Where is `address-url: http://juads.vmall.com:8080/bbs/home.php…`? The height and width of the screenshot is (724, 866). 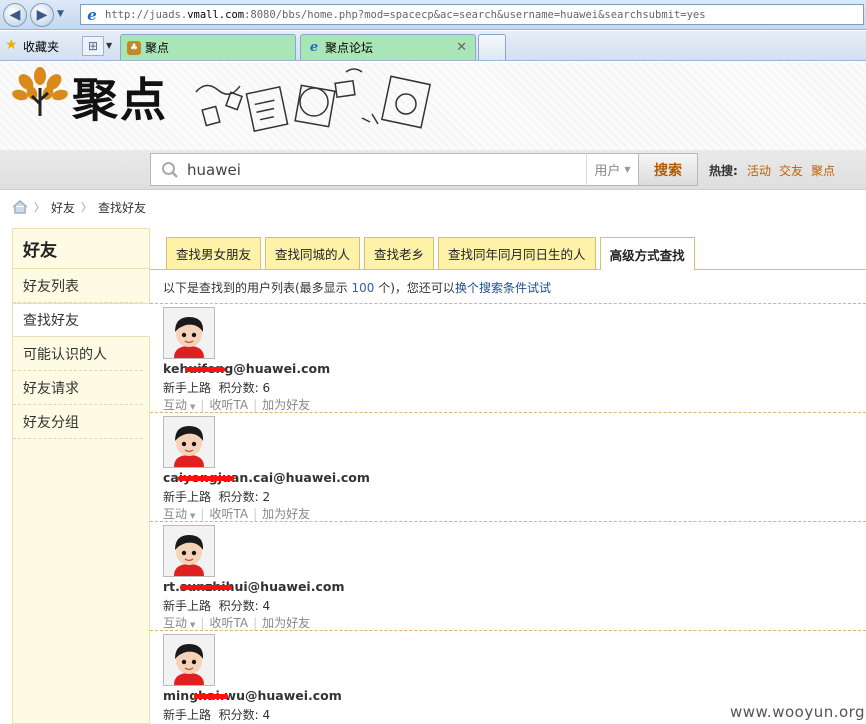
address-url: http://juads.vmall.com:8080/bbs/home.php… is located at coordinates (405, 15).